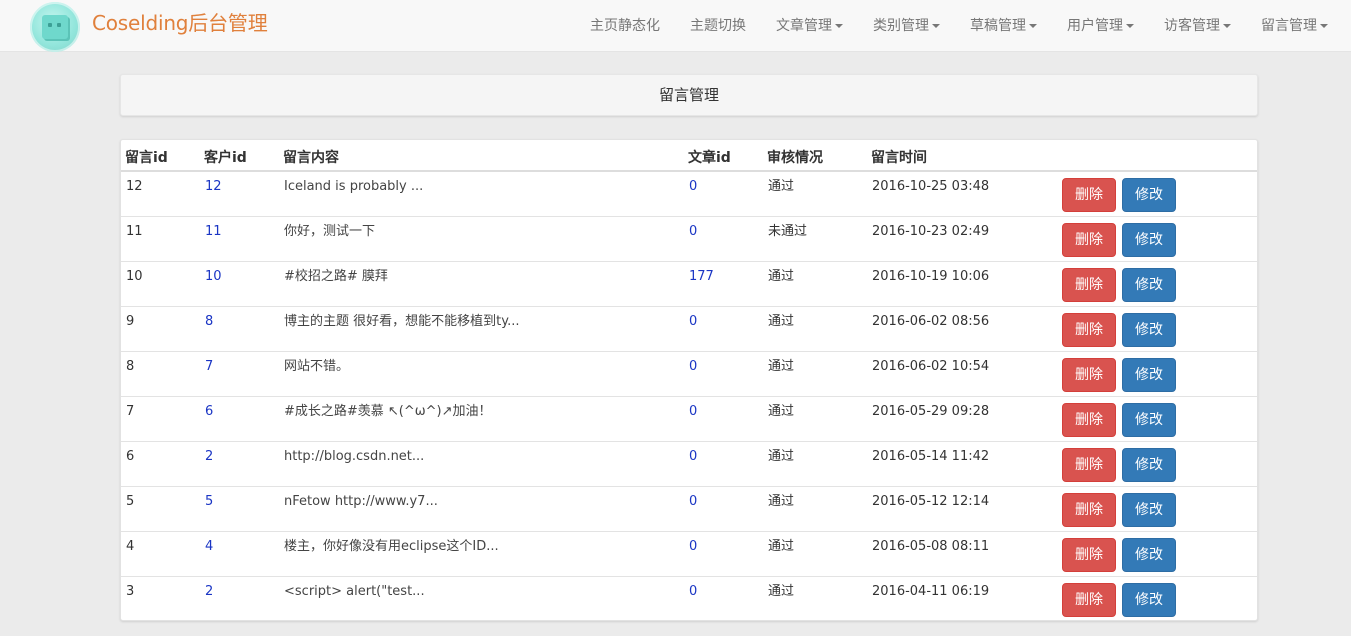  What do you see at coordinates (1192, 26) in the screenshot?
I see `nav-item-label: 访客管理` at bounding box center [1192, 26].